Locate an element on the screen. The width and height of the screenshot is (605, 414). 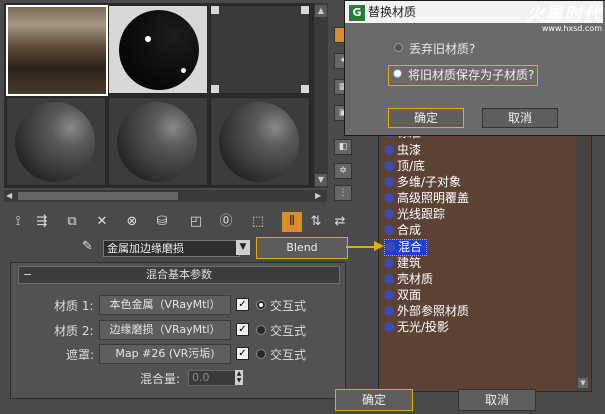
radio-button-selected is located at coordinates (397, 73).